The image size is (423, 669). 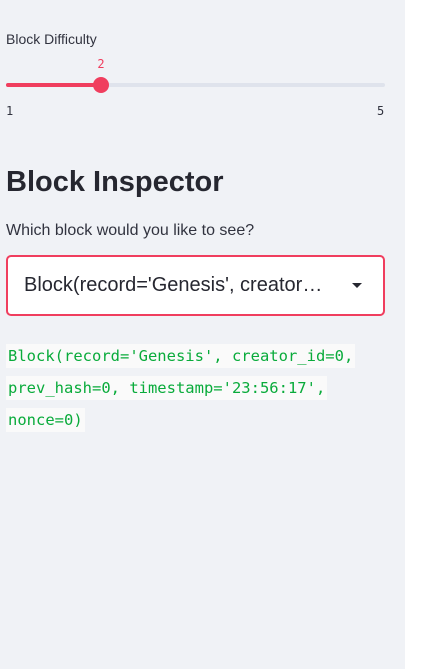 I want to click on block-select-label: Which block would you like to see?, so click(x=130, y=230).